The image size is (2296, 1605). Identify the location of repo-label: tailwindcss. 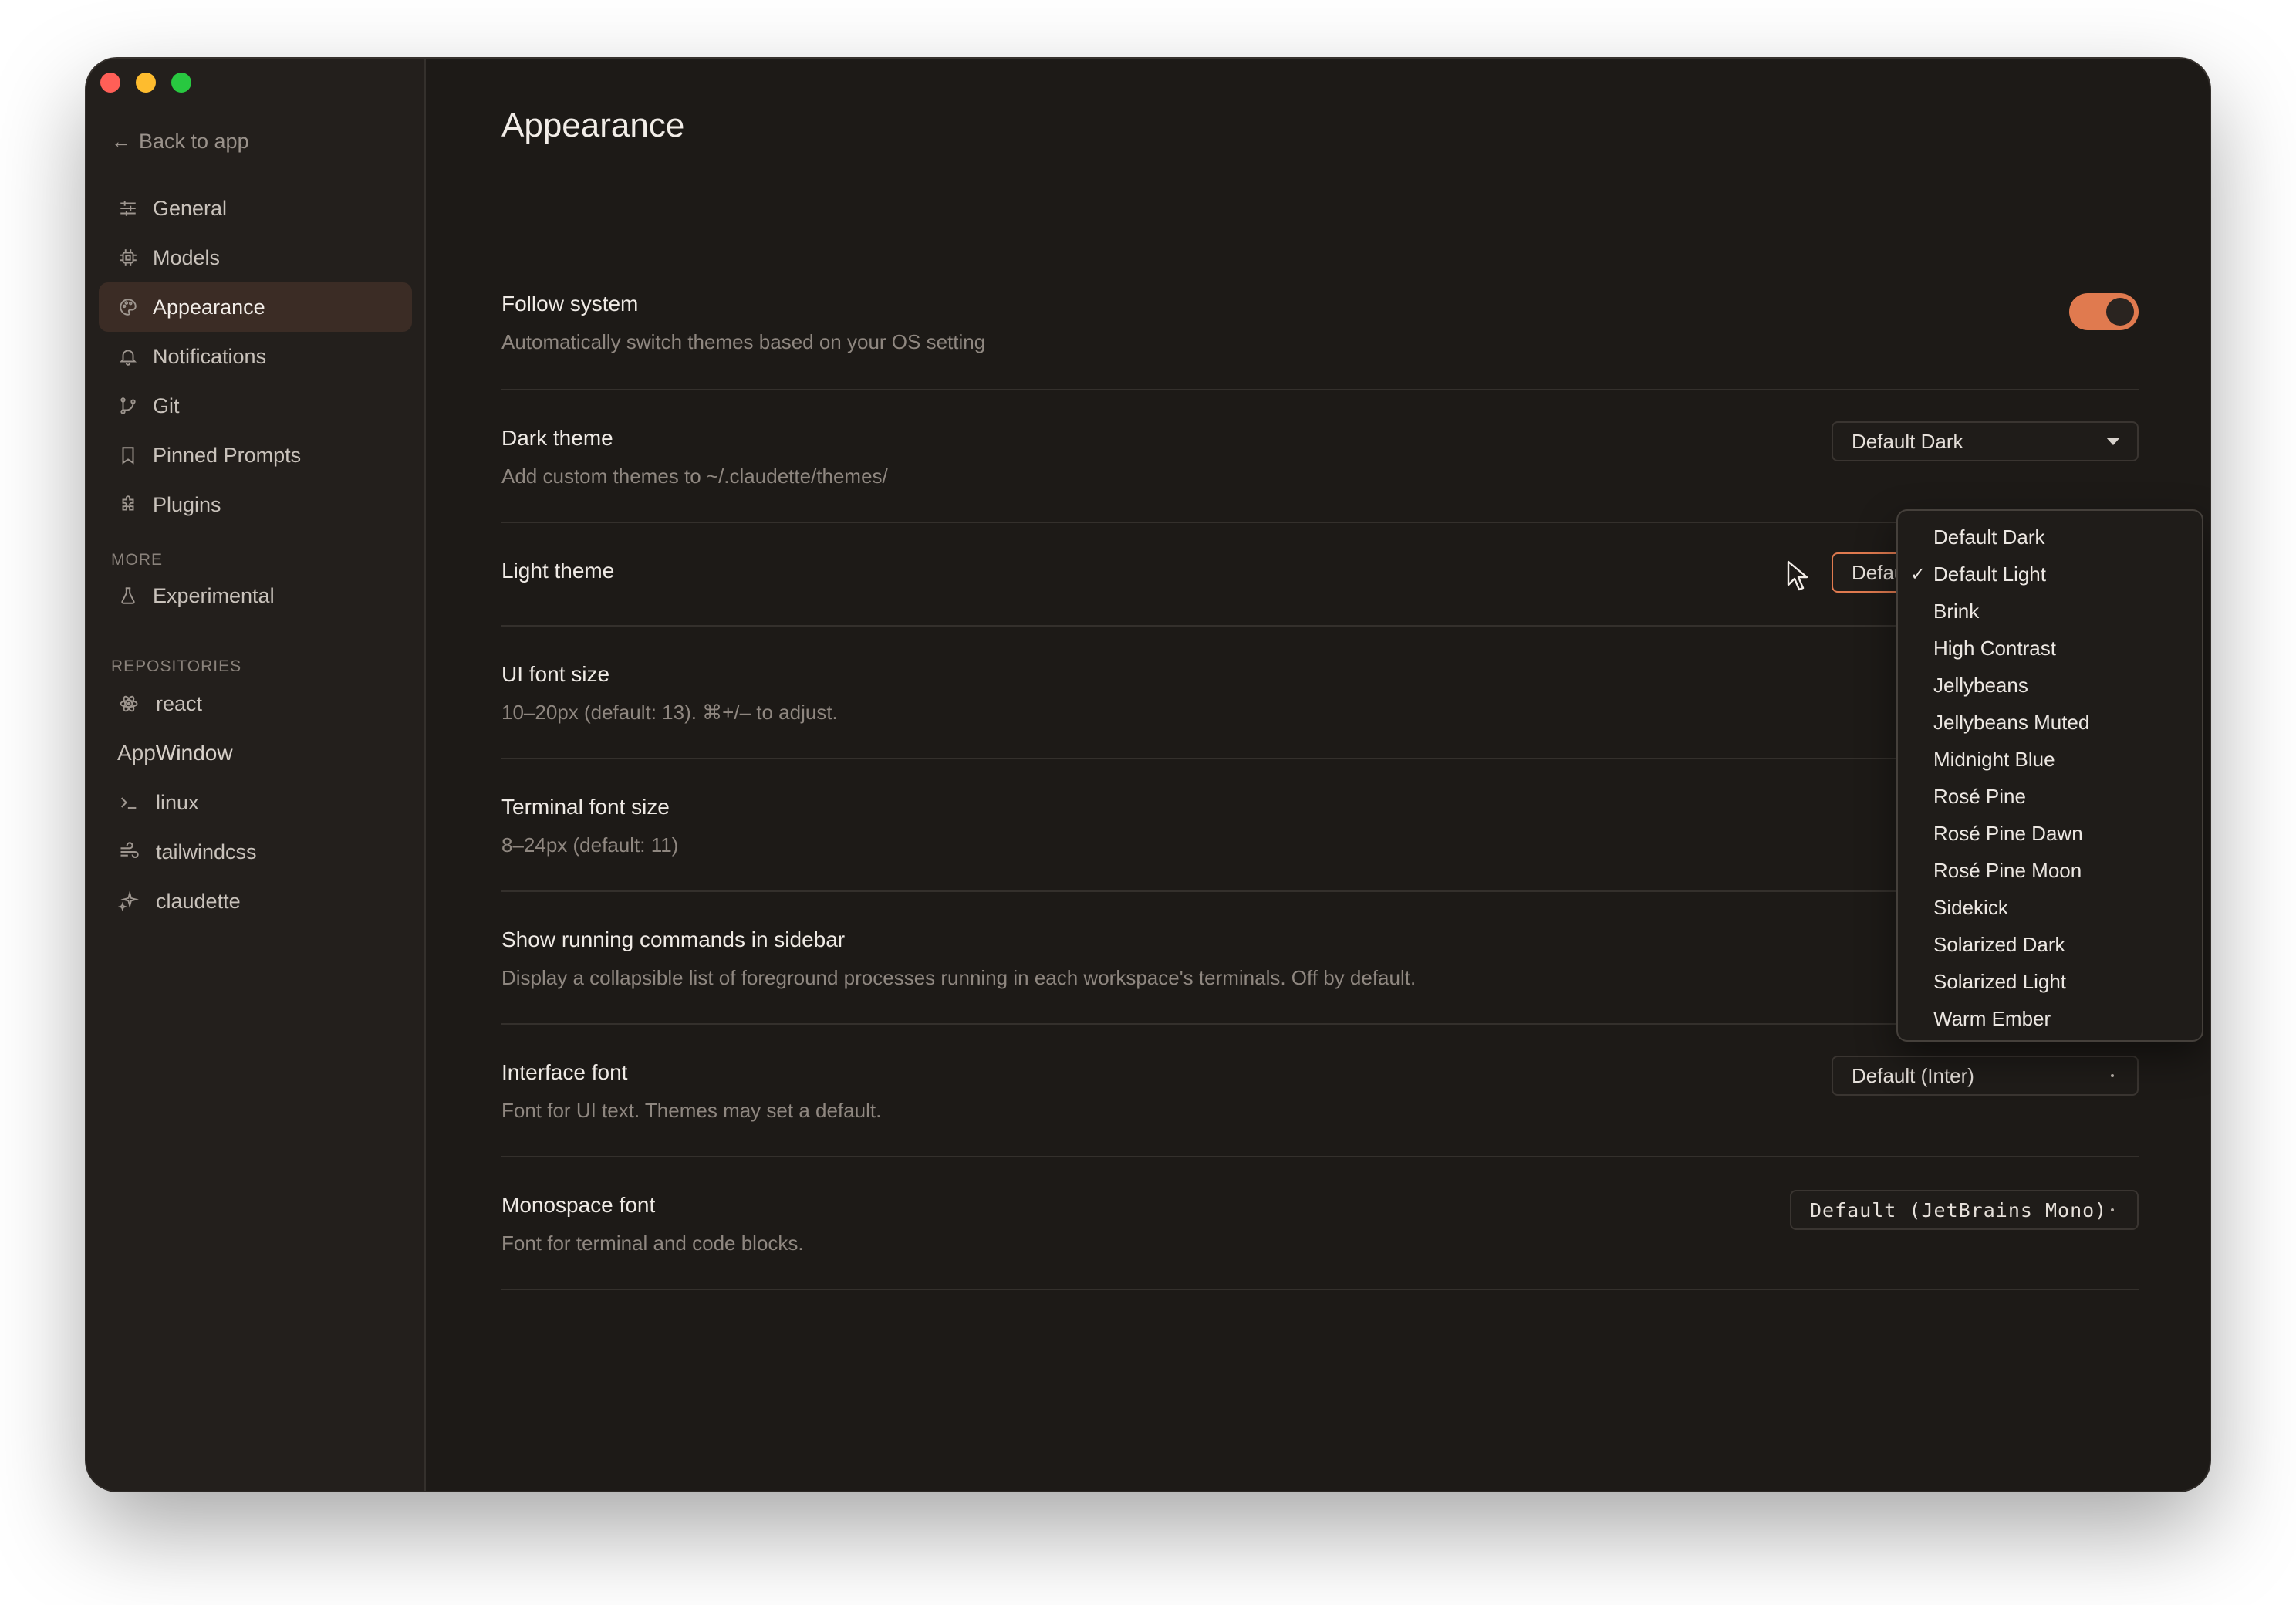
(207, 851).